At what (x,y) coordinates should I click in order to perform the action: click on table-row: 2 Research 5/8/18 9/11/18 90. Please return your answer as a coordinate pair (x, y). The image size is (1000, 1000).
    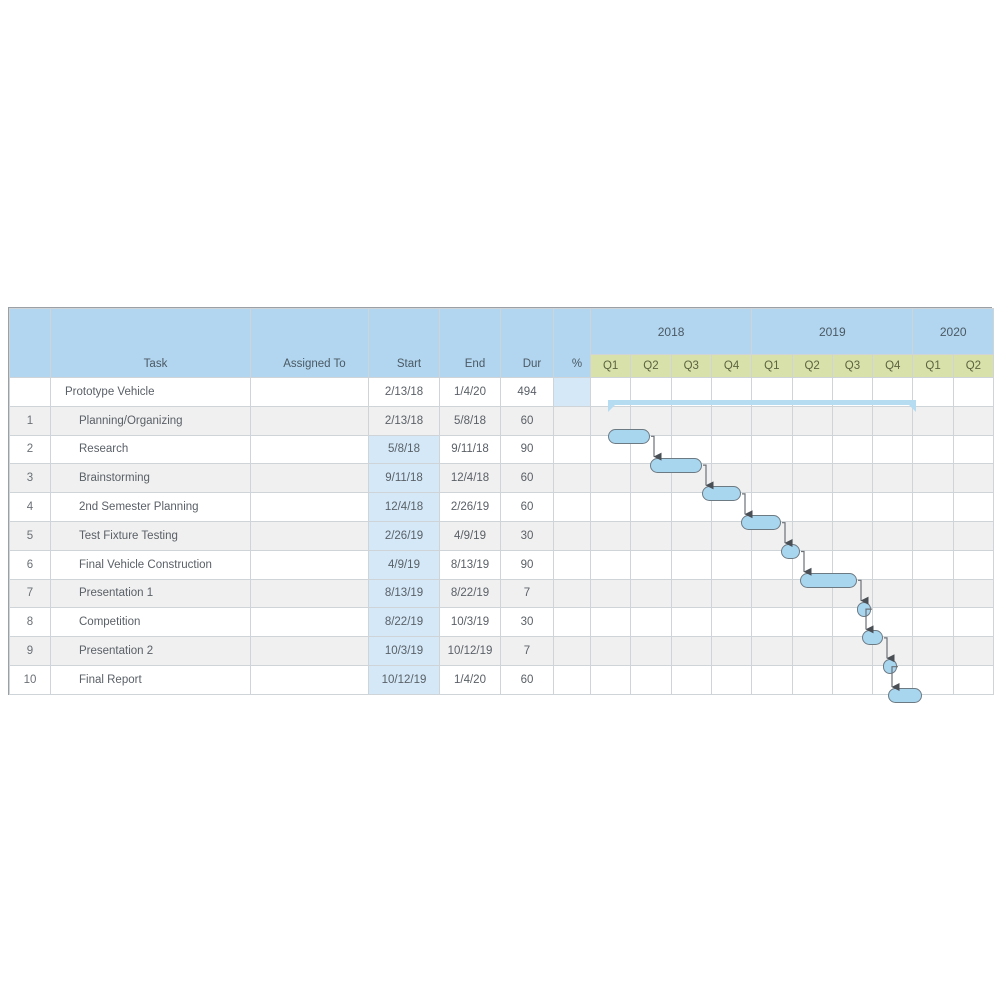
    Looking at the image, I should click on (502, 449).